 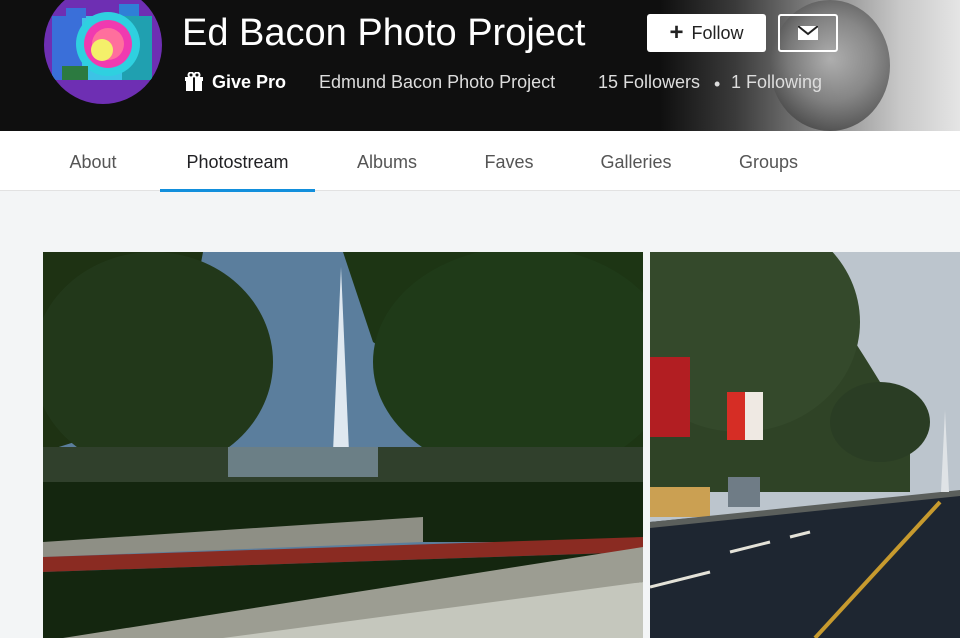 I want to click on follow-button: + Follow, so click(x=706, y=33).